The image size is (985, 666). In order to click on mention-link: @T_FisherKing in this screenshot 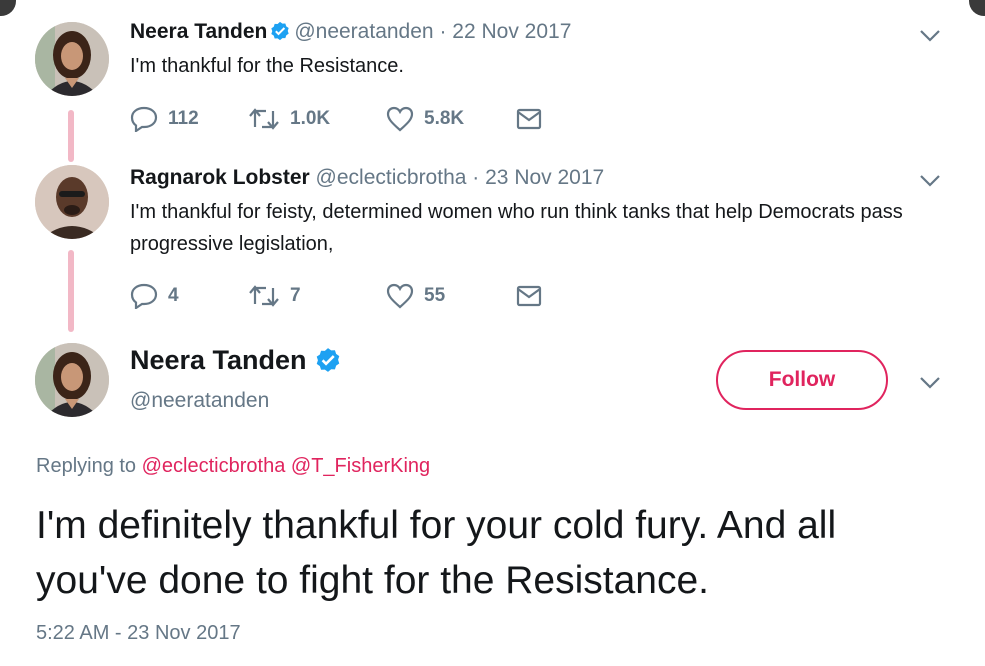, I will do `click(360, 466)`.